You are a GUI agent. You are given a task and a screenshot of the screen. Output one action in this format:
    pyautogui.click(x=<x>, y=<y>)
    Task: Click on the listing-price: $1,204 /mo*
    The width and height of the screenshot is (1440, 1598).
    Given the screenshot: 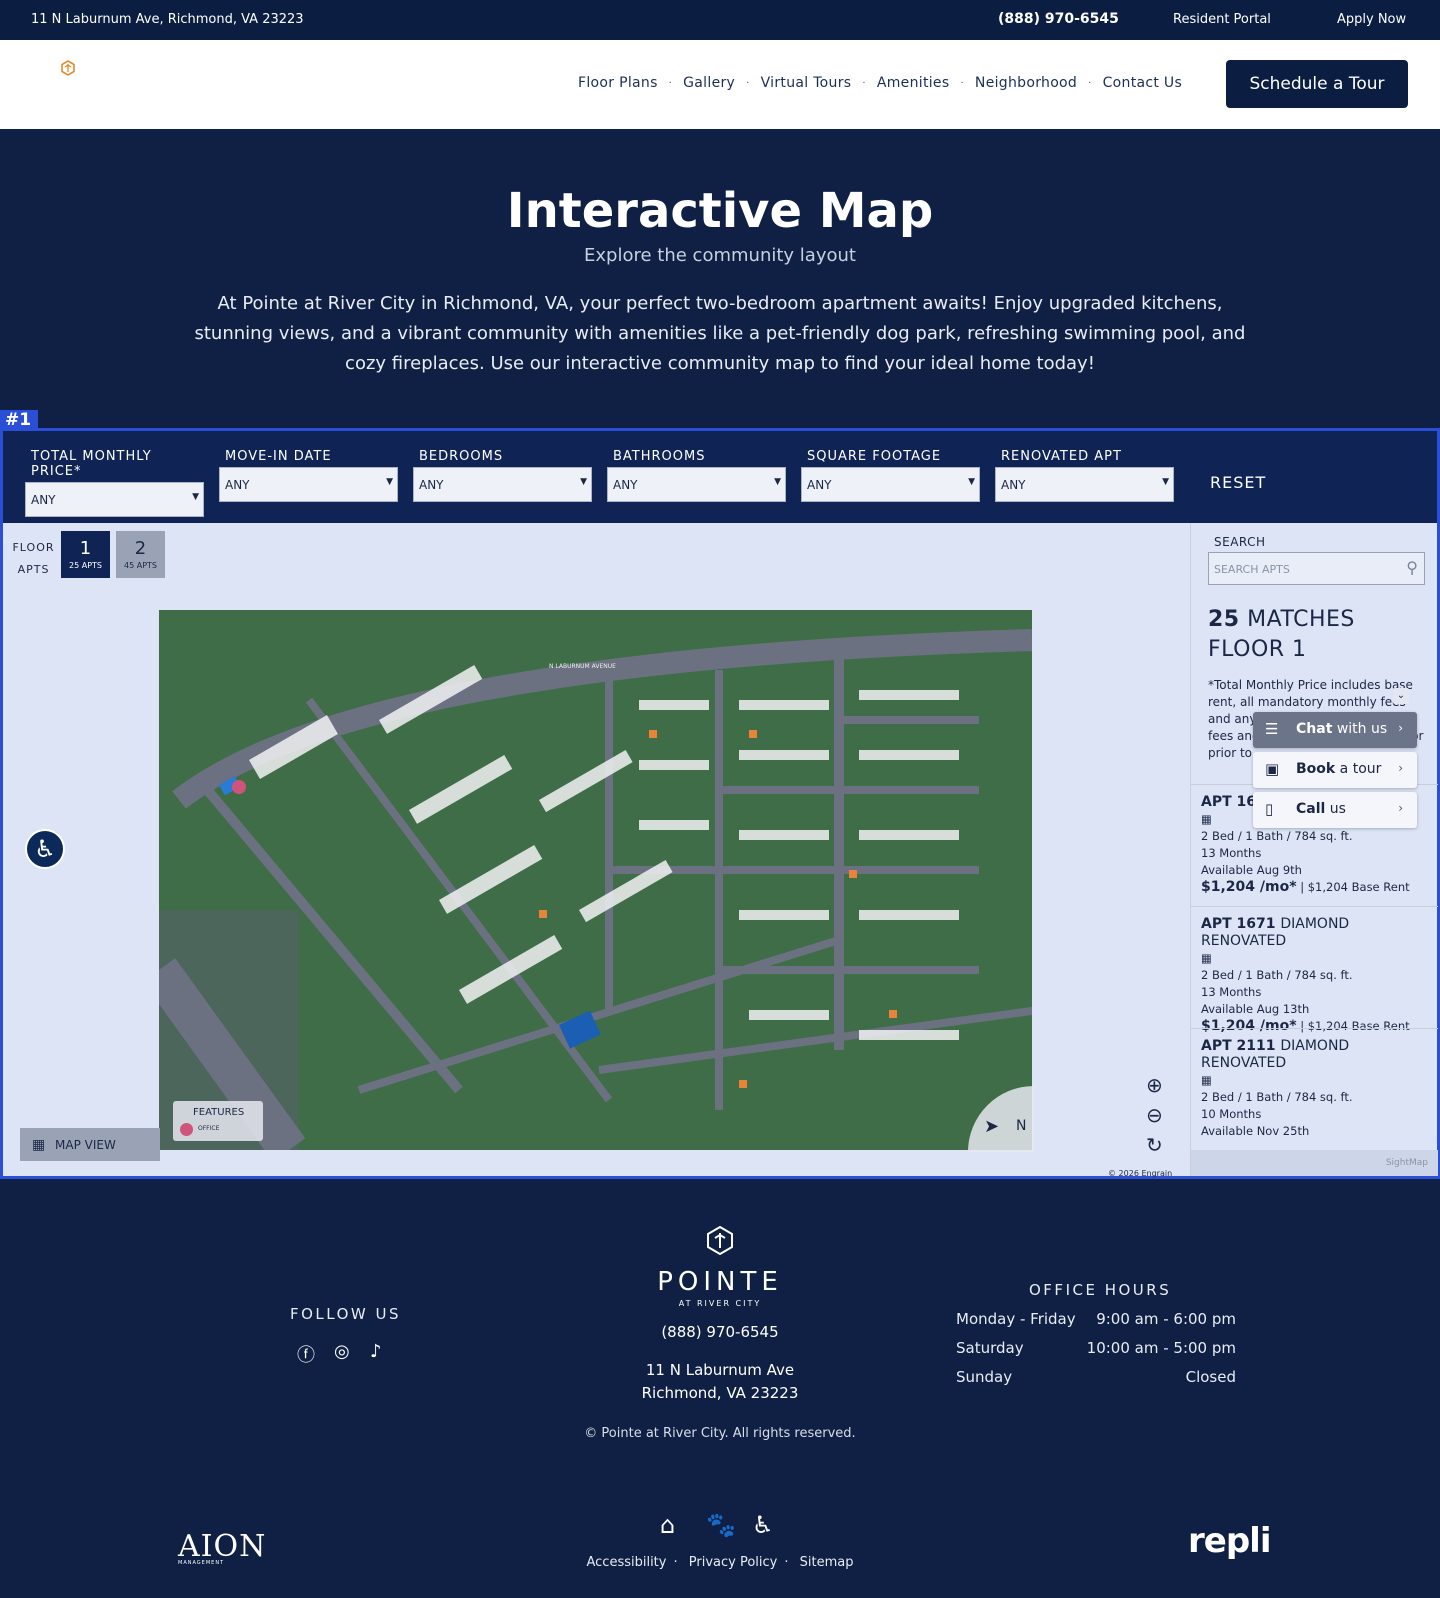 What is the action you would take?
    pyautogui.click(x=1249, y=887)
    